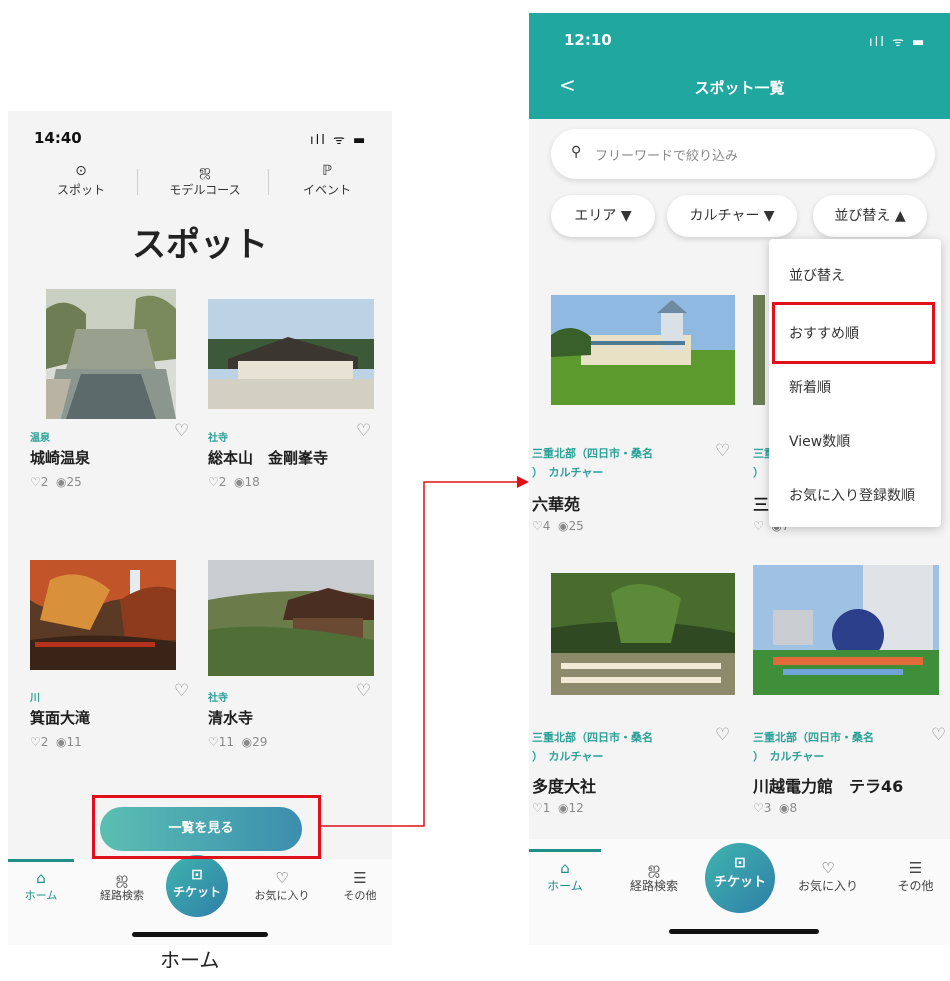 The height and width of the screenshot is (981, 950). What do you see at coordinates (855, 383) in the screenshot?
I see `sort-menu: 並び替え おすすめ順 新着順 View数順 お気に入り登録数順` at bounding box center [855, 383].